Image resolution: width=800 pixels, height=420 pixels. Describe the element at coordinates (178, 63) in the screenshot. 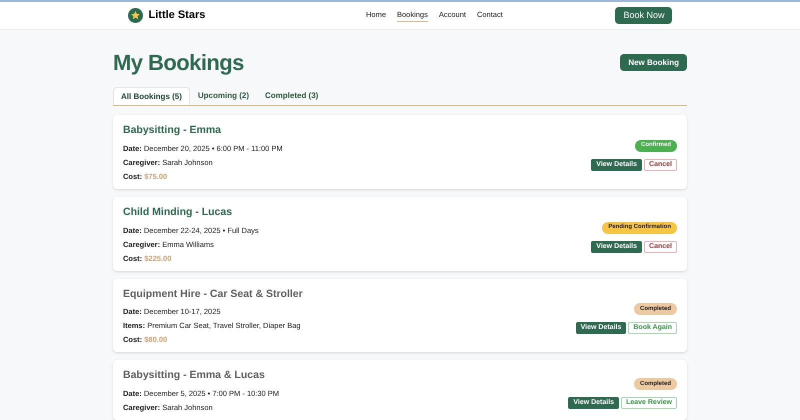

I see `page-title: My Bookings` at that location.